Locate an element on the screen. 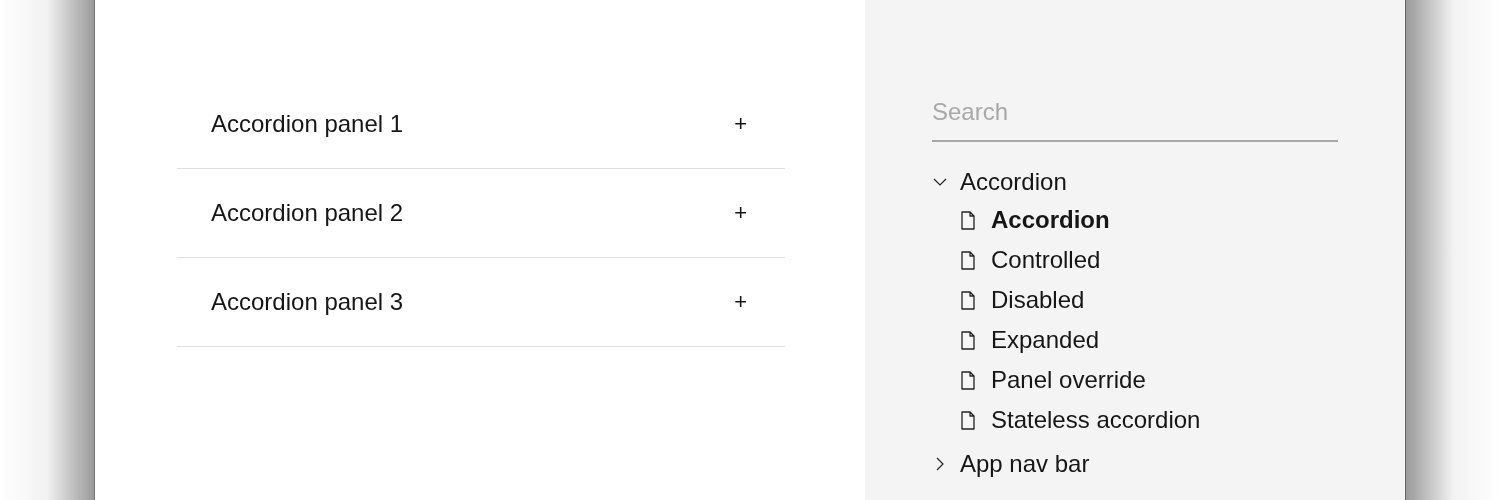 The image size is (1500, 500). tree-item: Controlled is located at coordinates (1046, 260).